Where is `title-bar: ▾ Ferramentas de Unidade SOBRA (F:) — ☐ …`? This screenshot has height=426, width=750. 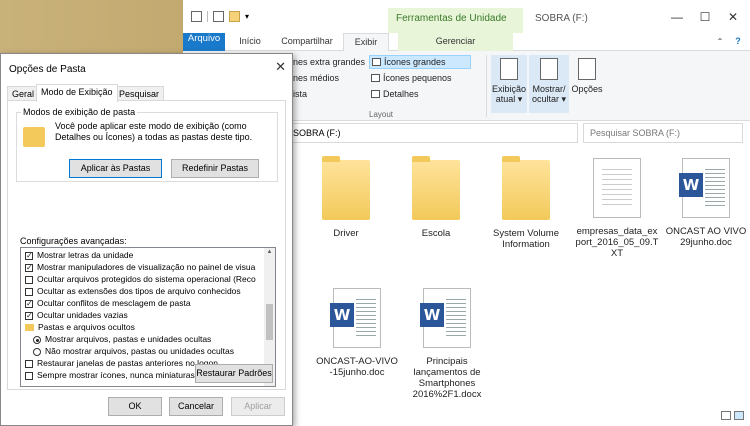
title-bar: ▾ Ferramentas de Unidade SOBRA (F:) — ☐ … is located at coordinates (466, 16).